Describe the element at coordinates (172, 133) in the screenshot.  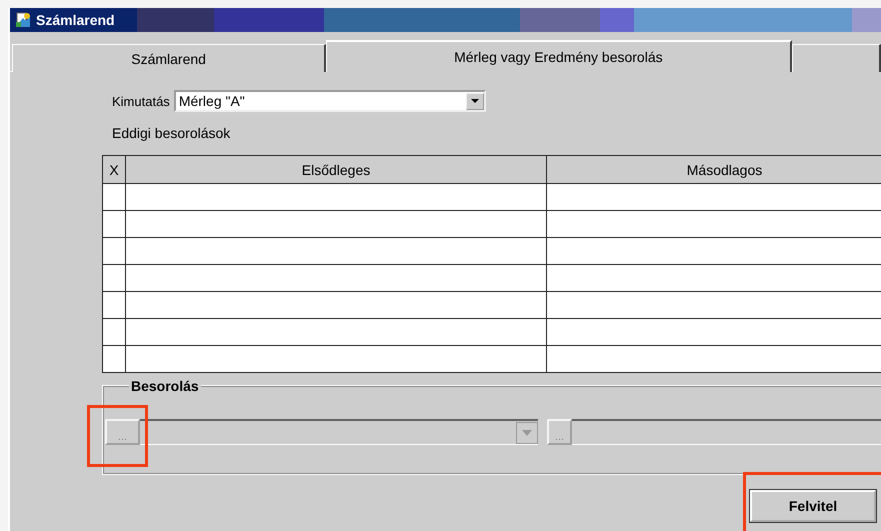
I see `section-label: Eddigi besorolások` at that location.